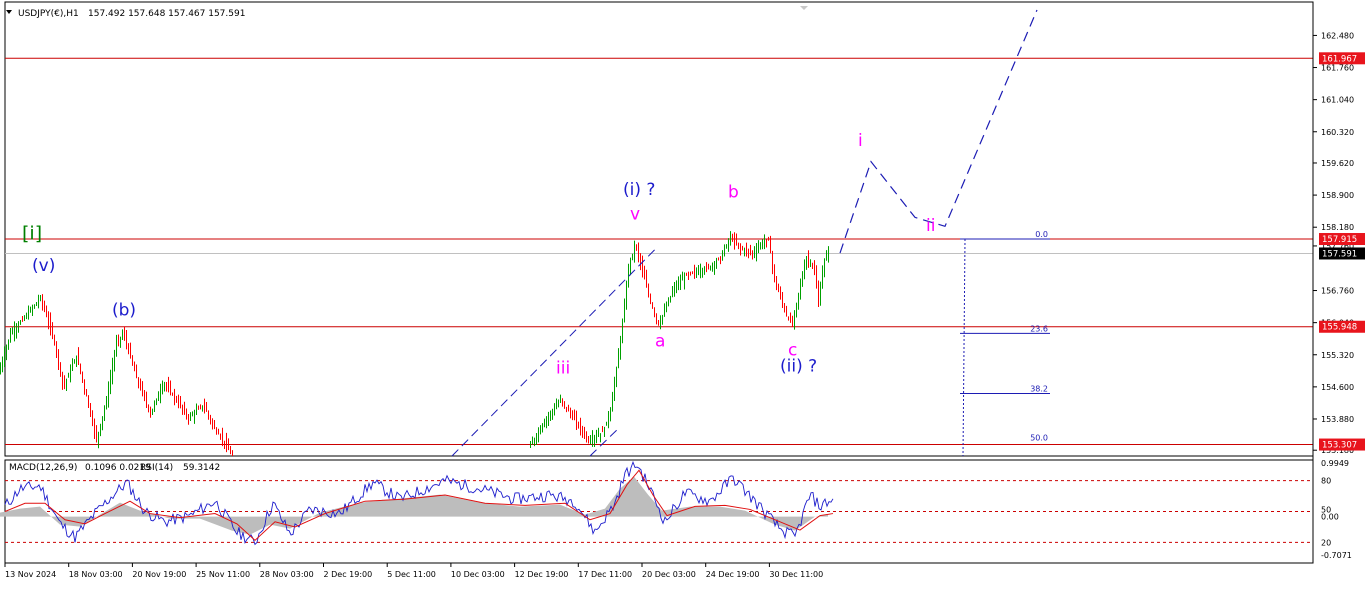 The image size is (1366, 592). What do you see at coordinates (43, 468) in the screenshot?
I see `macd-label: MACD(12,26,9)` at bounding box center [43, 468].